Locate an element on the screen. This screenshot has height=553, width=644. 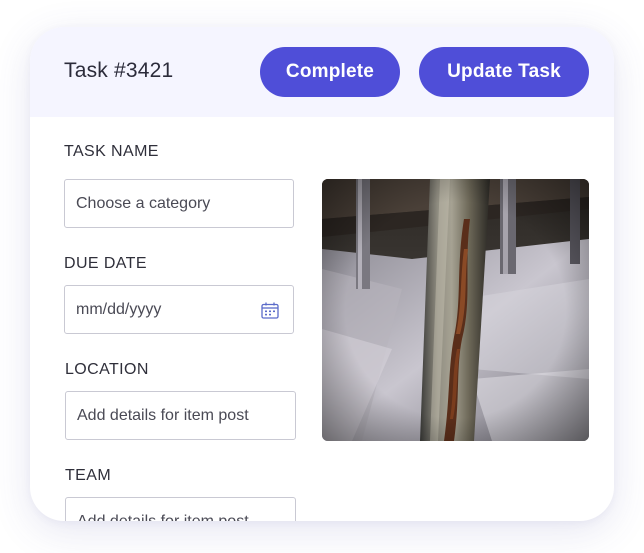
task-header: Task #3421 Complete Update Task is located at coordinates (322, 72).